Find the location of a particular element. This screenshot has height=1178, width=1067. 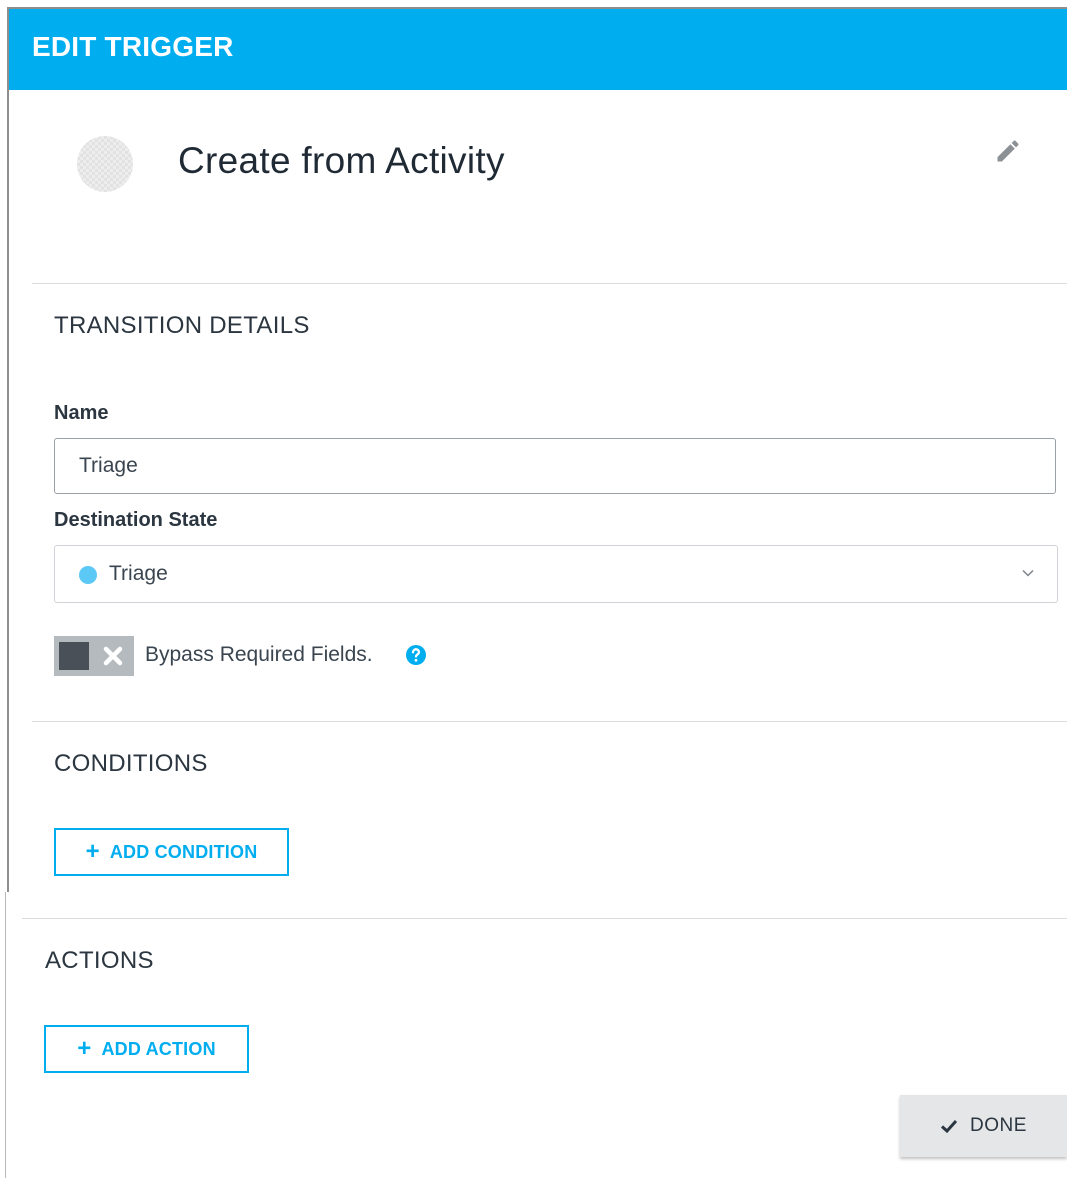

name-label: Name is located at coordinates (81, 413).